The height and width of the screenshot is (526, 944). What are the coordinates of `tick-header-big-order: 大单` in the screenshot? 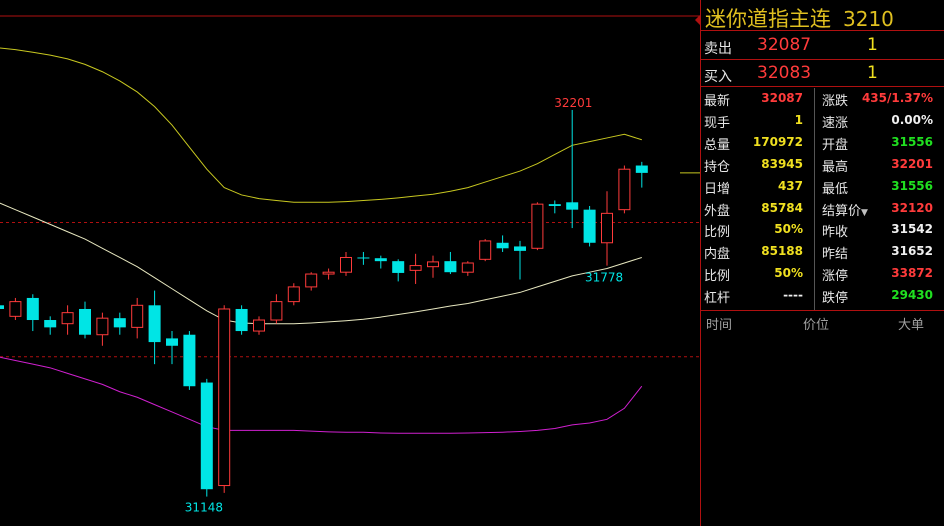 It's located at (911, 325).